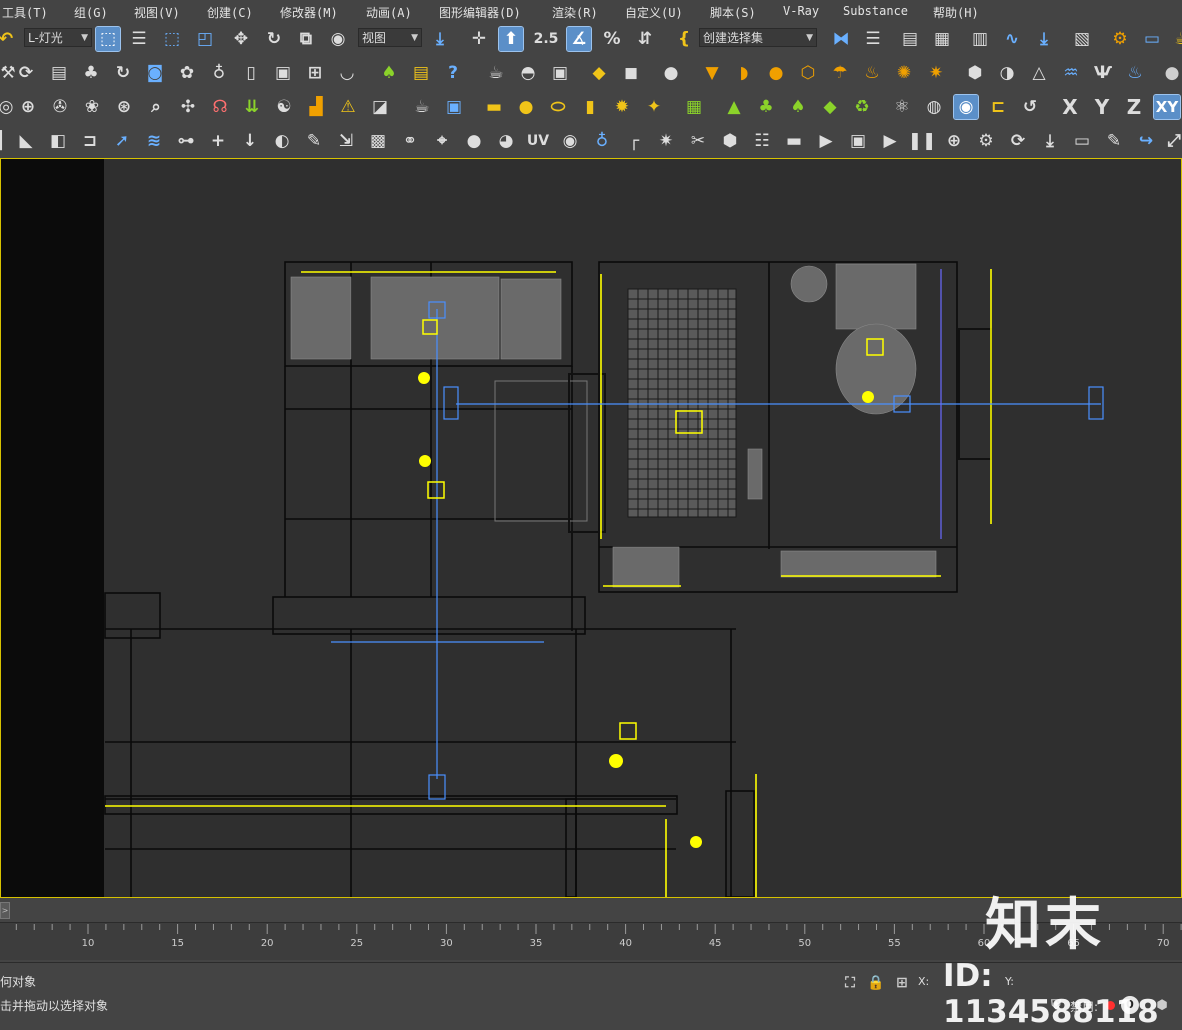  Describe the element at coordinates (599, 73) in the screenshot. I see `dome-light-icon: ◆` at that location.